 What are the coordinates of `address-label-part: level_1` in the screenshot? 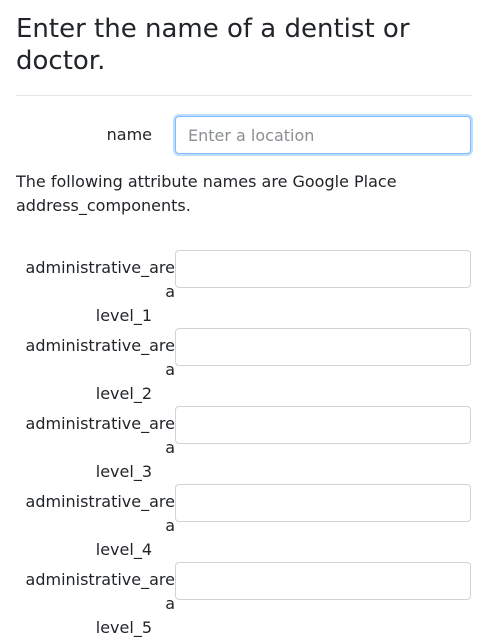 It's located at (123, 315).